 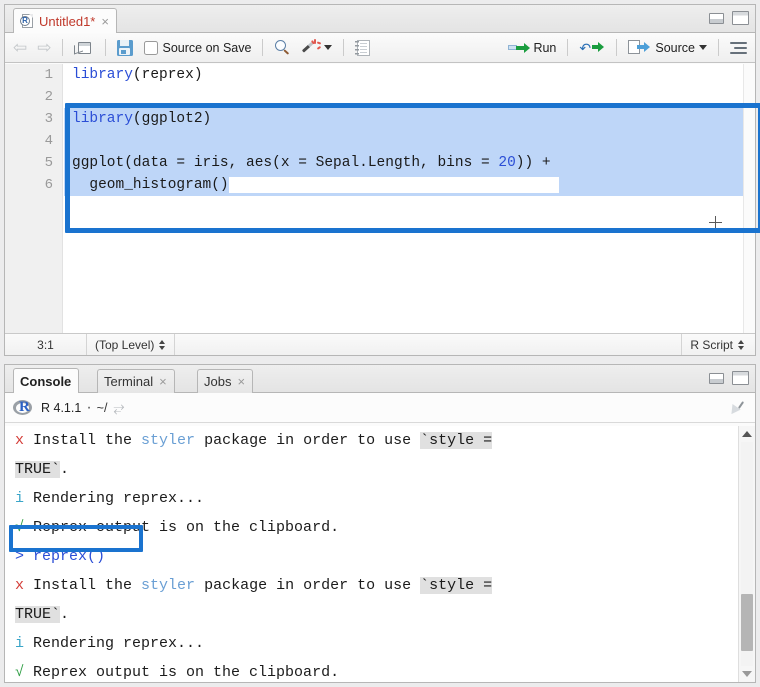 What do you see at coordinates (125, 48) in the screenshot?
I see `save-icon` at bounding box center [125, 48].